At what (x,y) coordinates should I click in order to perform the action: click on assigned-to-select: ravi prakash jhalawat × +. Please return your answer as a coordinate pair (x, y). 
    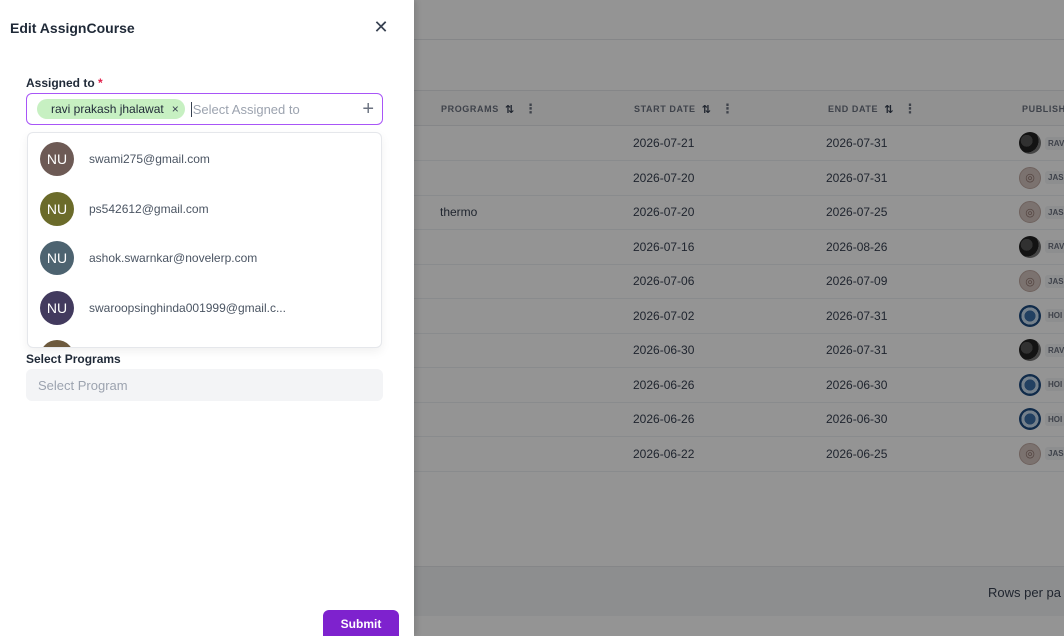
    Looking at the image, I should click on (204, 109).